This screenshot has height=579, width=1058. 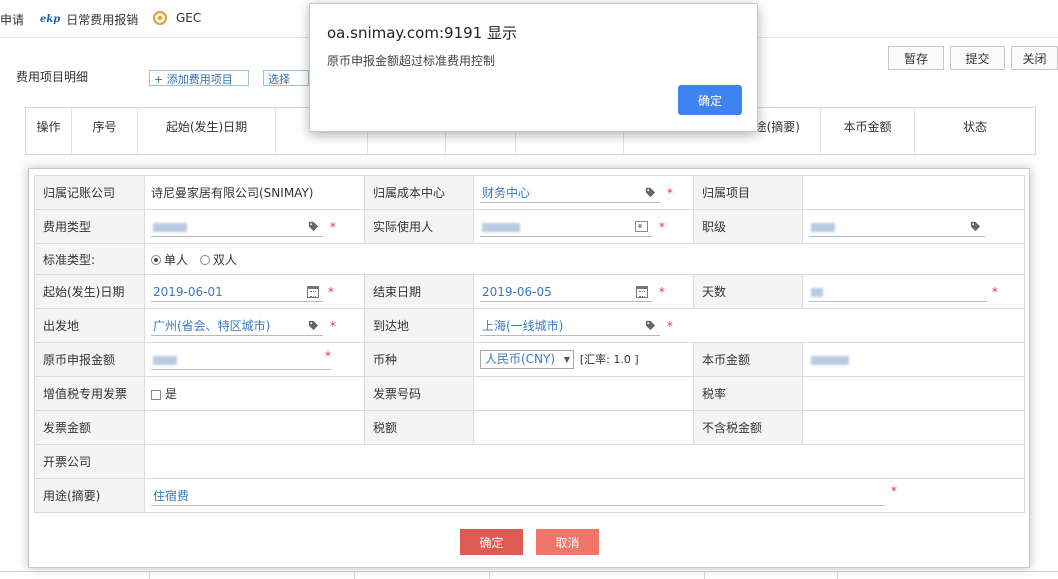 What do you see at coordinates (566, 227) in the screenshot?
I see `actual-user-field` at bounding box center [566, 227].